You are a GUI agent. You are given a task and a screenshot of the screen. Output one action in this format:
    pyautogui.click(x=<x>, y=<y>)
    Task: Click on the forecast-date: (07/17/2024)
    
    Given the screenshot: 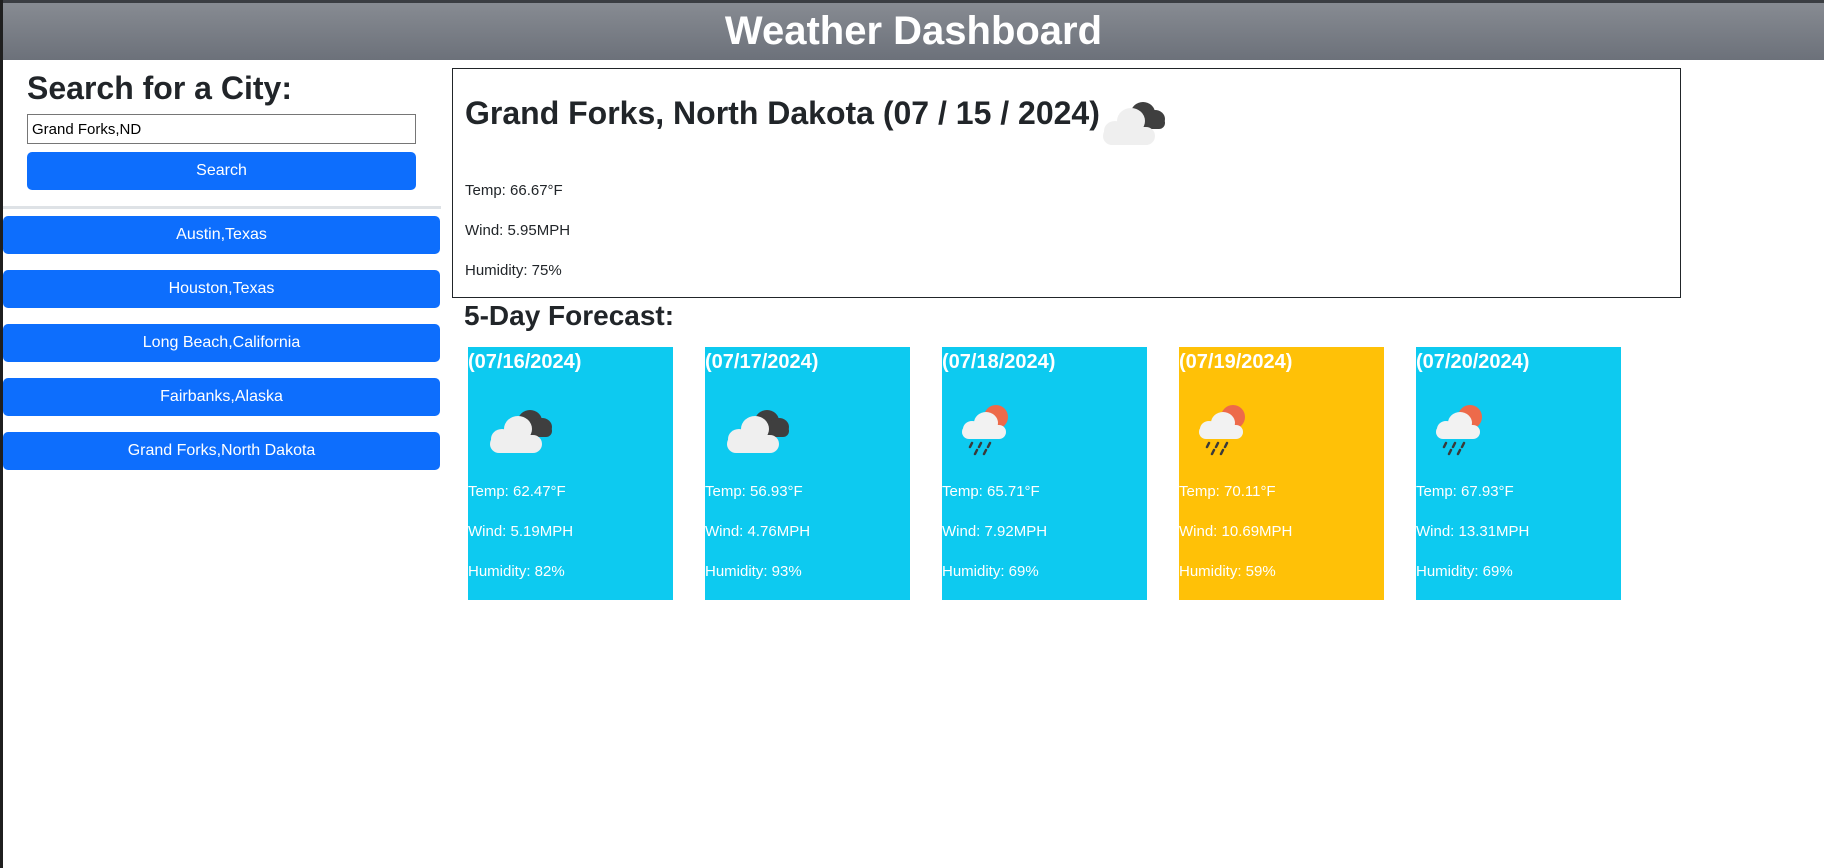 What is the action you would take?
    pyautogui.click(x=762, y=362)
    